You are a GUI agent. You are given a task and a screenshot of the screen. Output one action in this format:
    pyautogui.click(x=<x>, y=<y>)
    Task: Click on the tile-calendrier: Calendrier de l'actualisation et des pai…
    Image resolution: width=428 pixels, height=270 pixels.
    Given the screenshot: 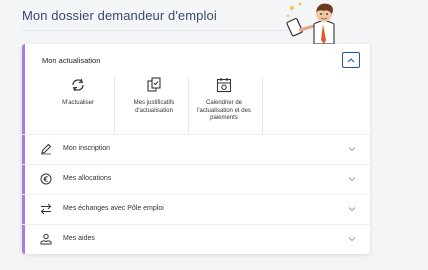 What is the action you would take?
    pyautogui.click(x=224, y=105)
    